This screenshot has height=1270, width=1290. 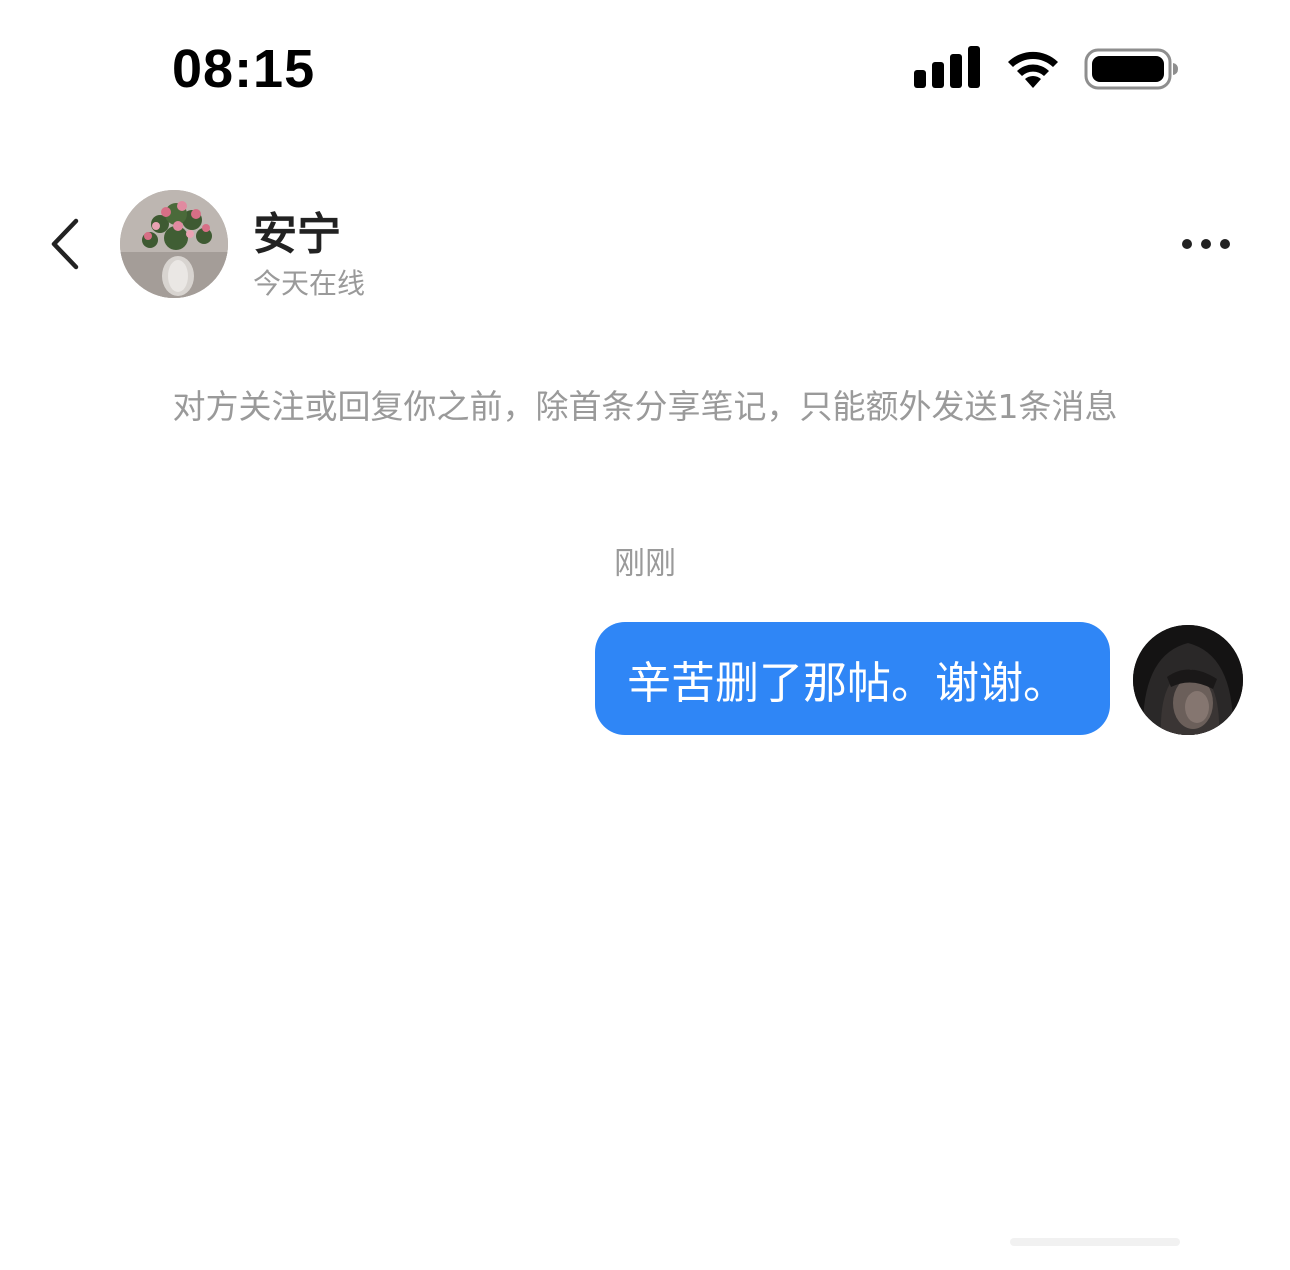 I want to click on more-button, so click(x=1206, y=244).